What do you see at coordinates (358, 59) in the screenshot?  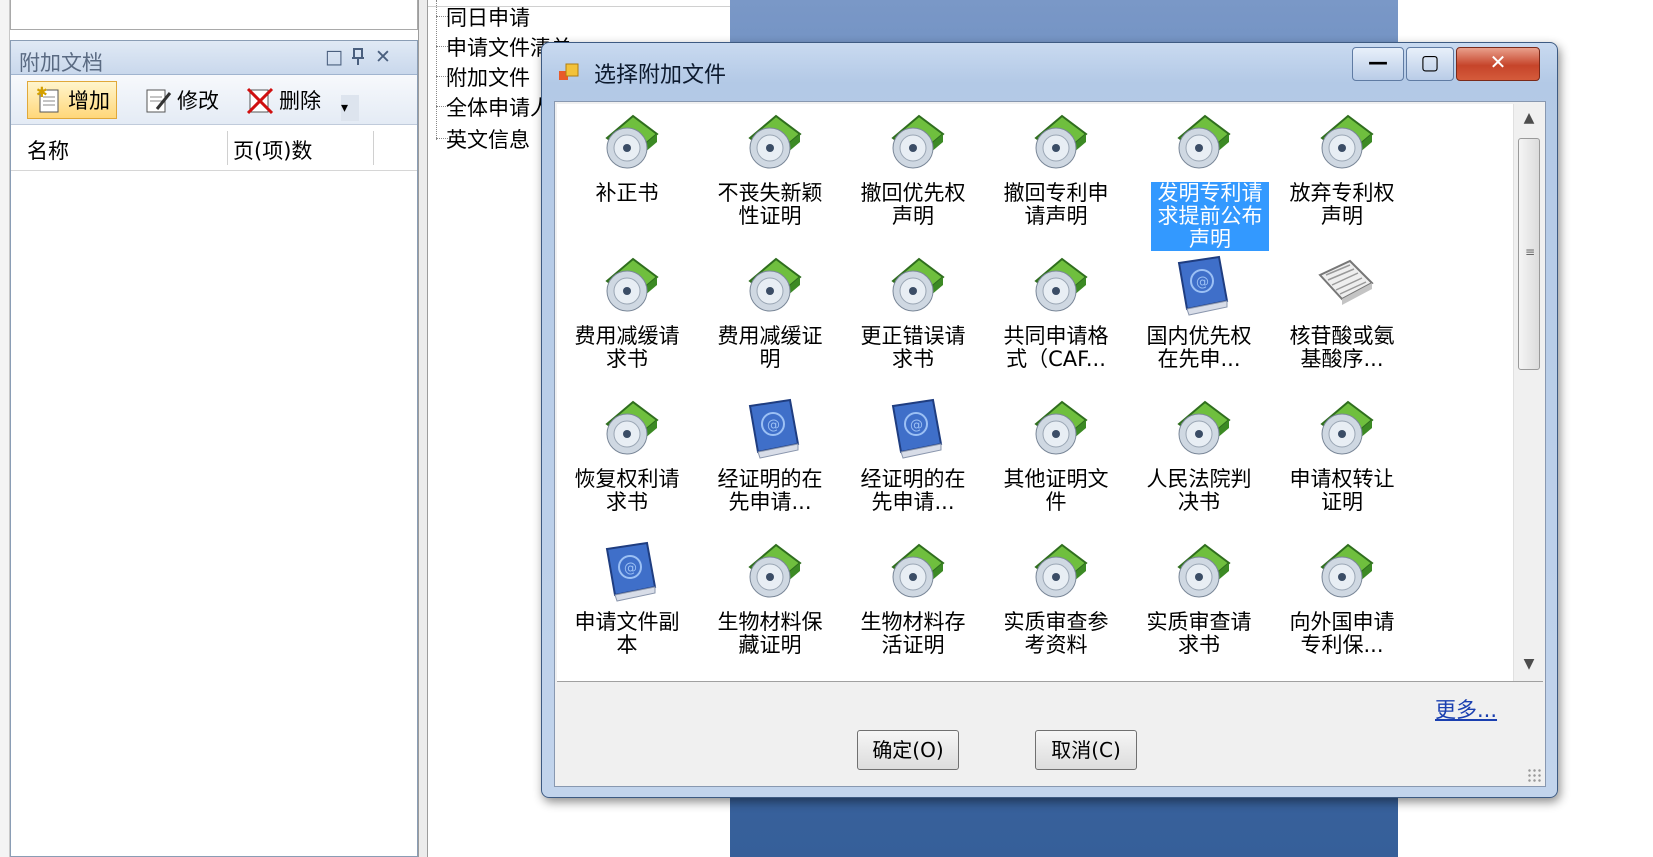 I see `pin-icon` at bounding box center [358, 59].